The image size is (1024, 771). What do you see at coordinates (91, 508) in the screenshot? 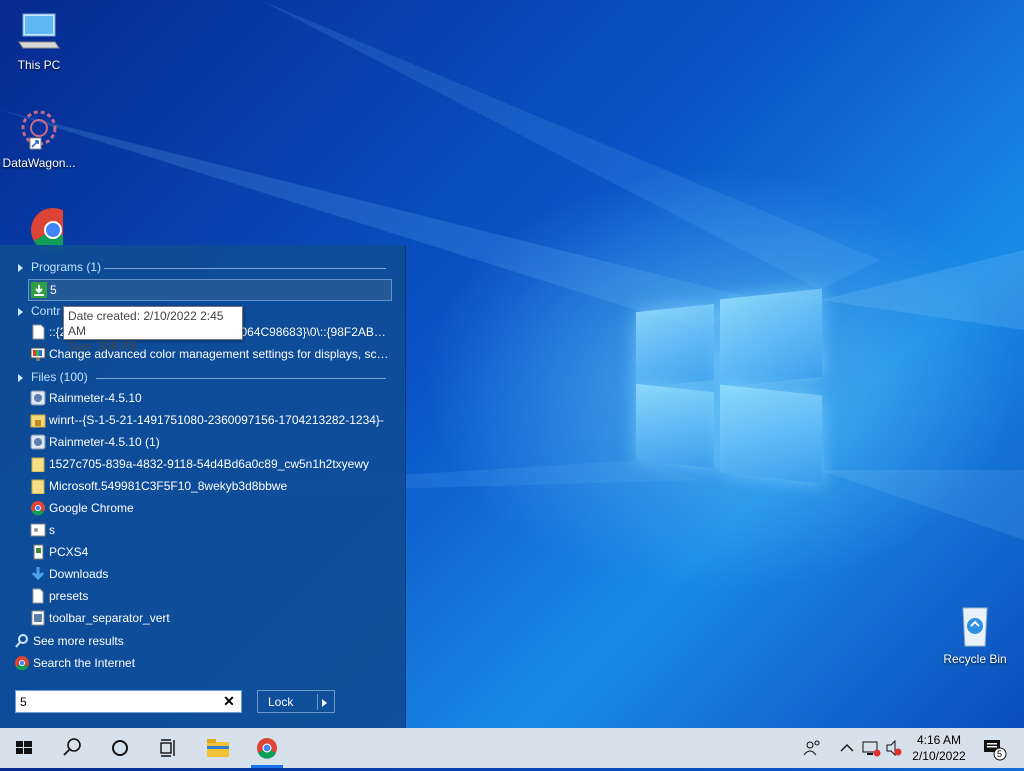
I see `result-label: Google Chrome` at bounding box center [91, 508].